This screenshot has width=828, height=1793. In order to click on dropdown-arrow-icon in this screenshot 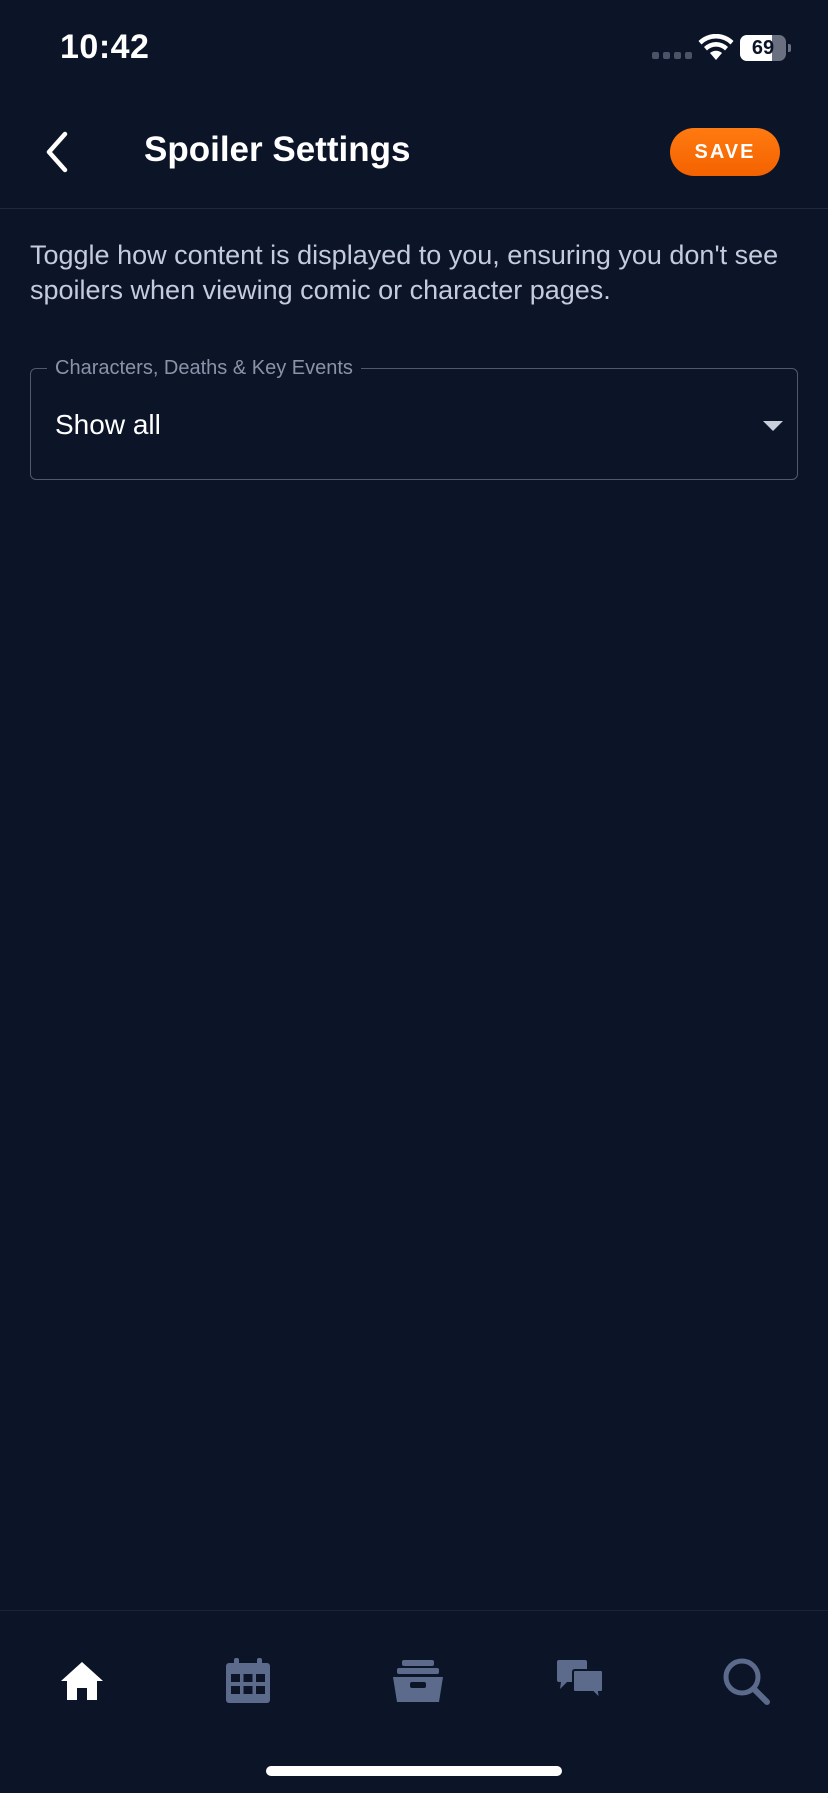, I will do `click(773, 426)`.